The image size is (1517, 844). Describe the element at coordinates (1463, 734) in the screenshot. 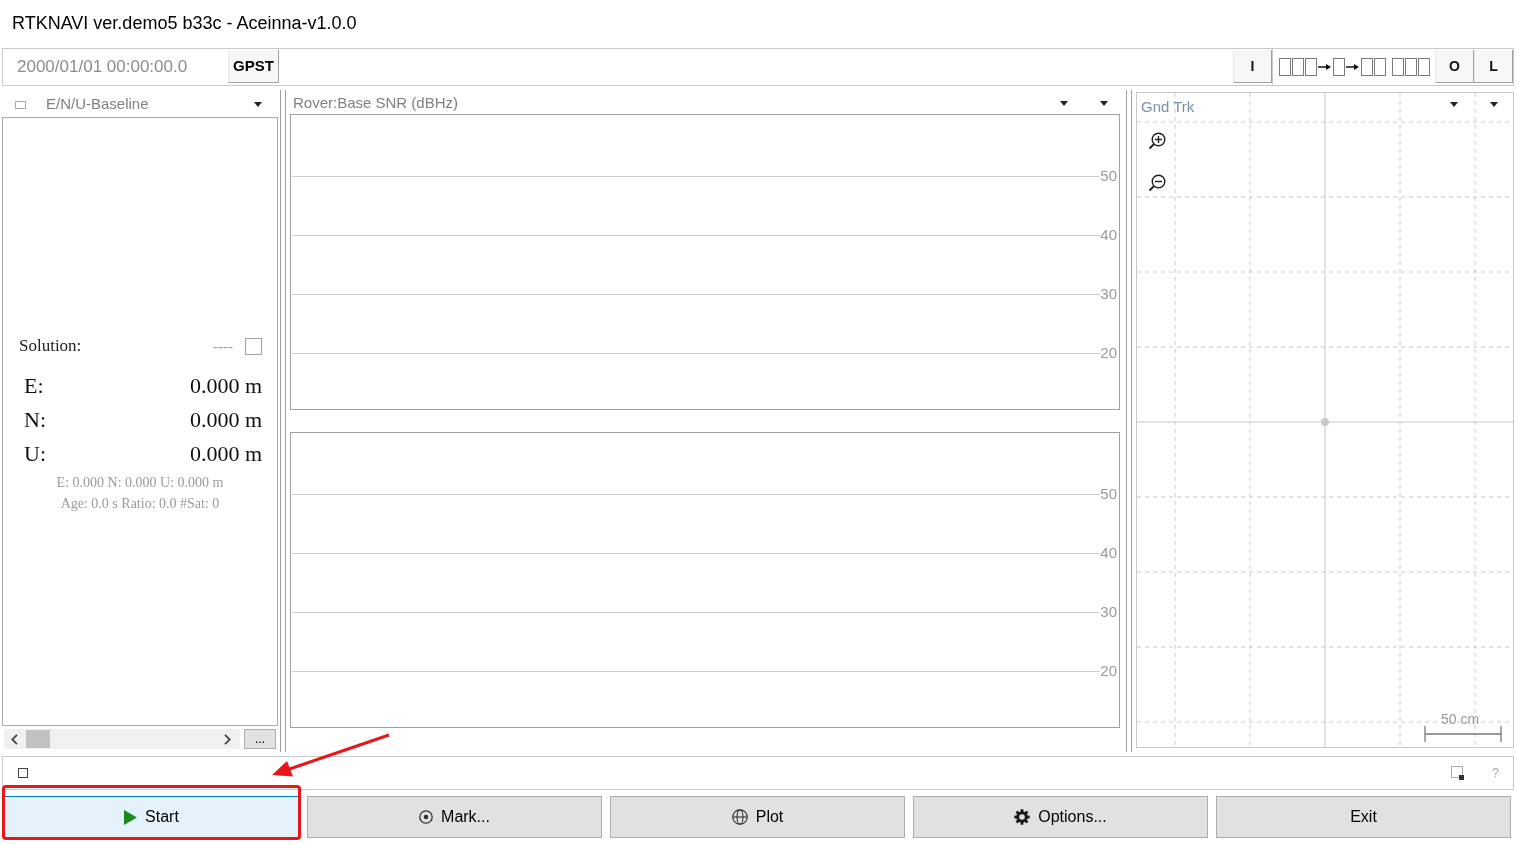

I see `scale-bar-icon` at that location.